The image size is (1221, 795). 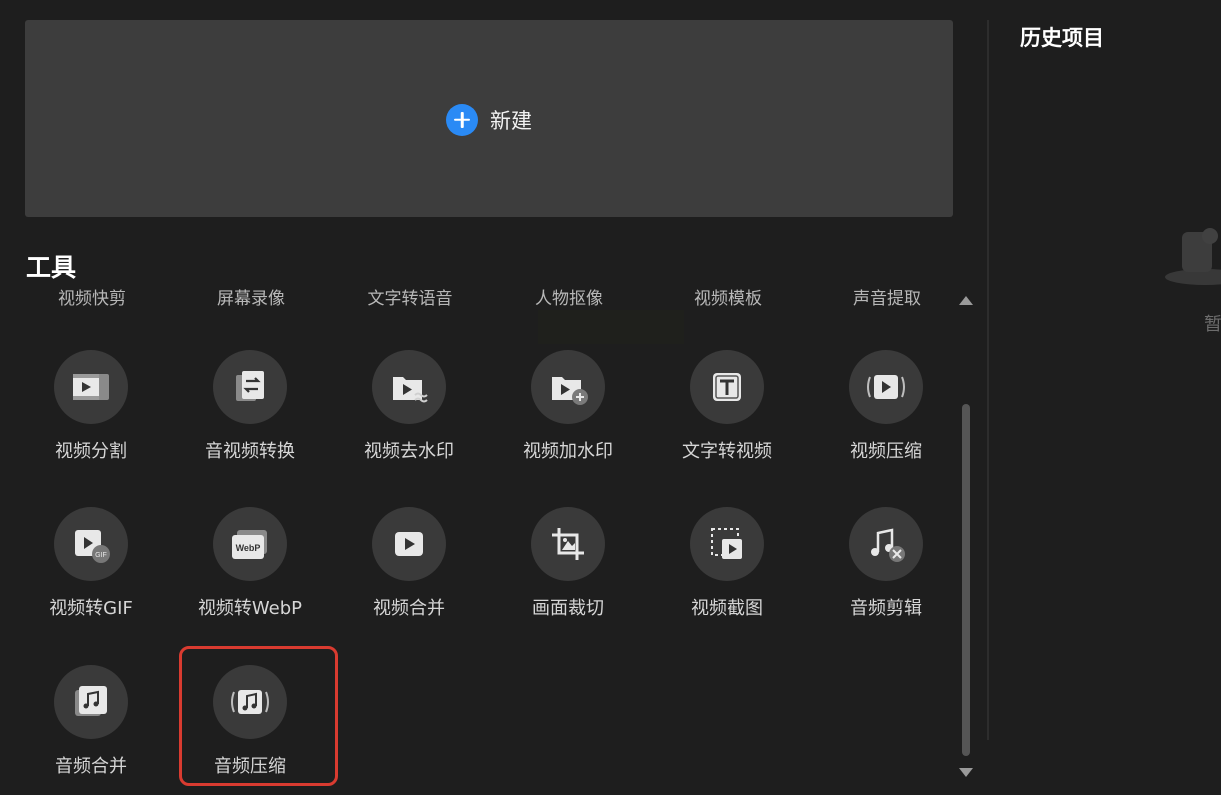 I want to click on tool-crop: 画面裁切, so click(x=568, y=567).